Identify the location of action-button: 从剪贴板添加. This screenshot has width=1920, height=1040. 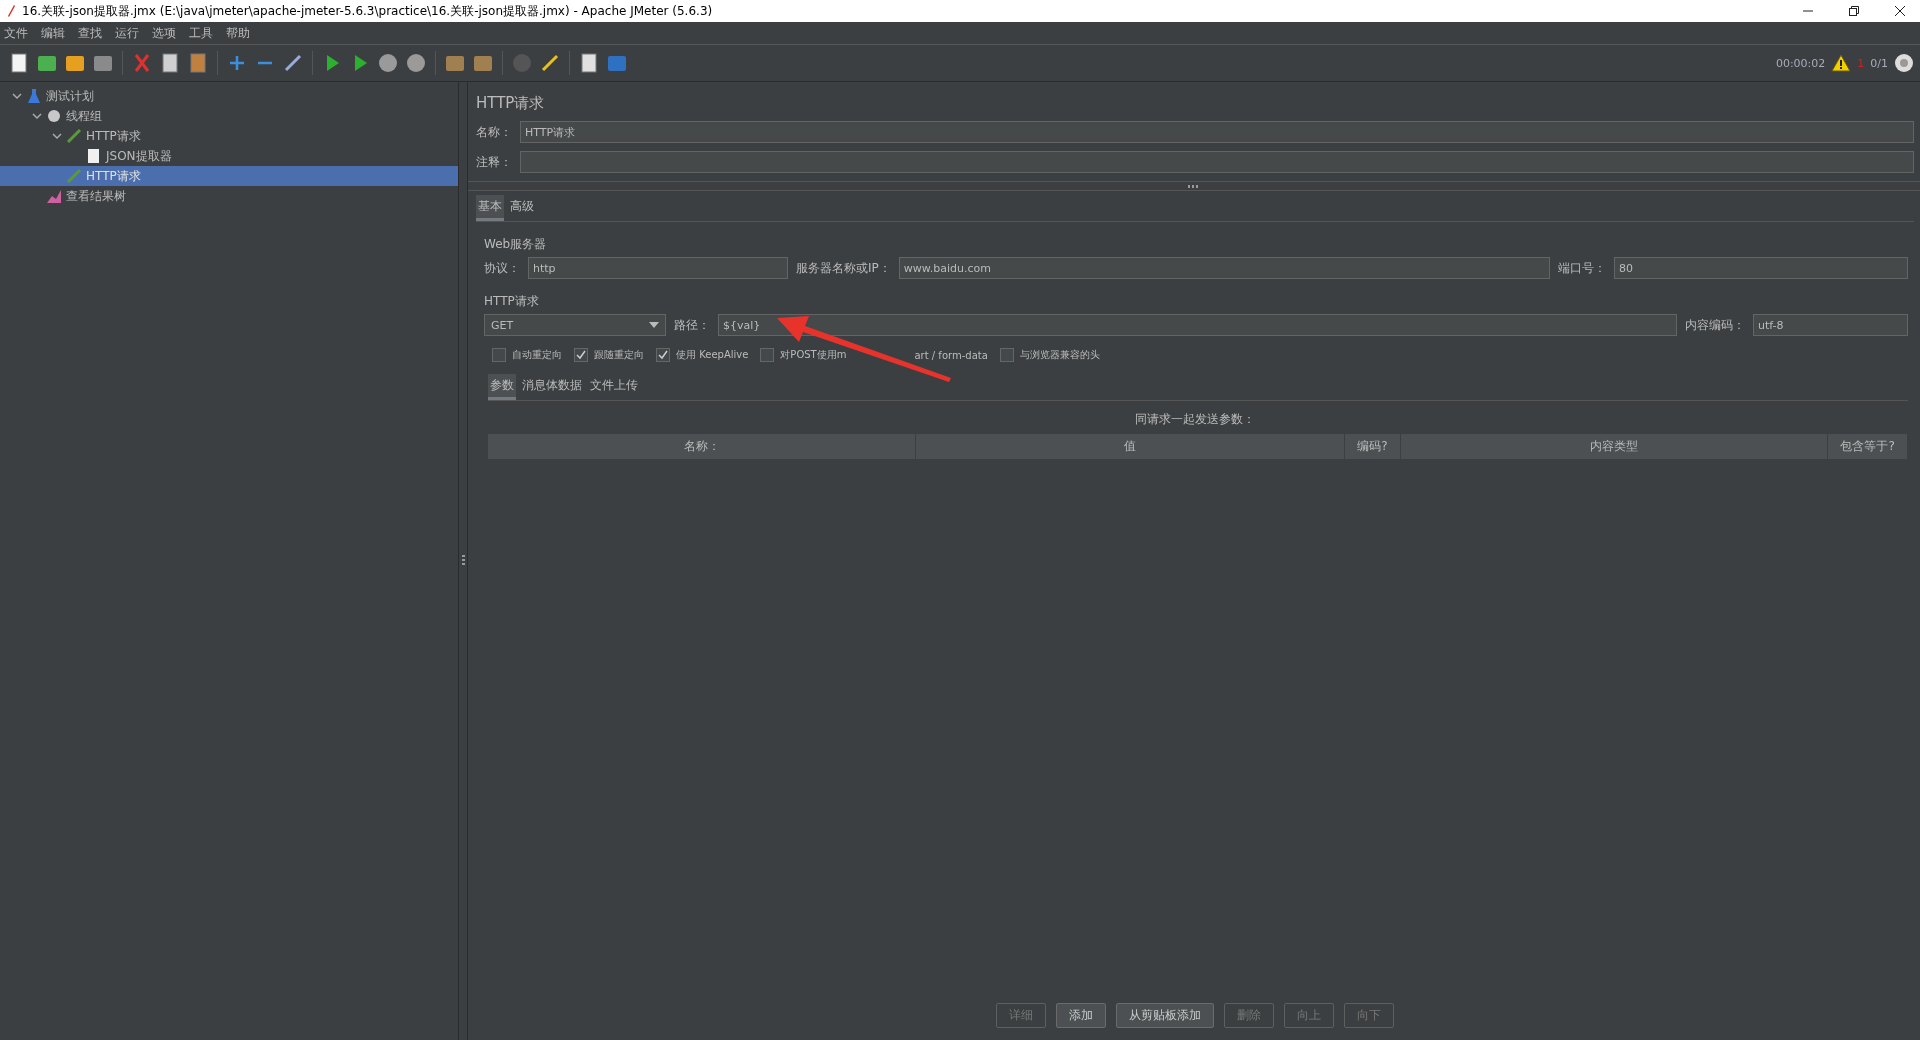
(1165, 1015).